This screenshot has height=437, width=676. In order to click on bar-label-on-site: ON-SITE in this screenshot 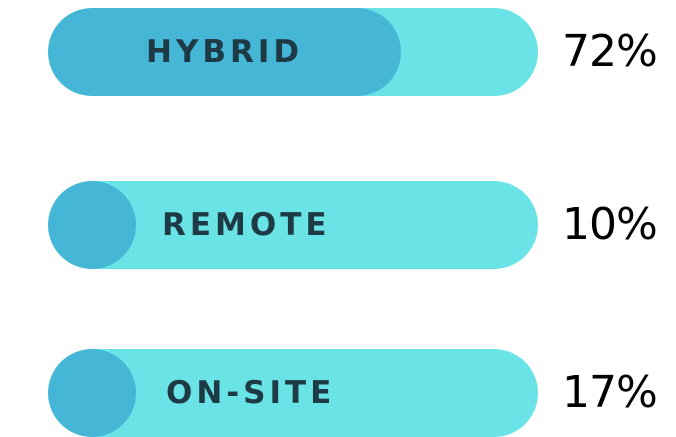, I will do `click(251, 393)`.